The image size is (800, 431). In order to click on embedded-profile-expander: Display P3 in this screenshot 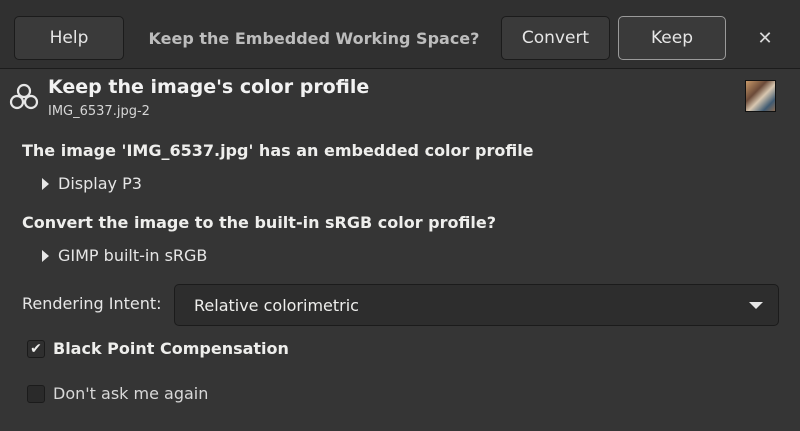, I will do `click(92, 183)`.